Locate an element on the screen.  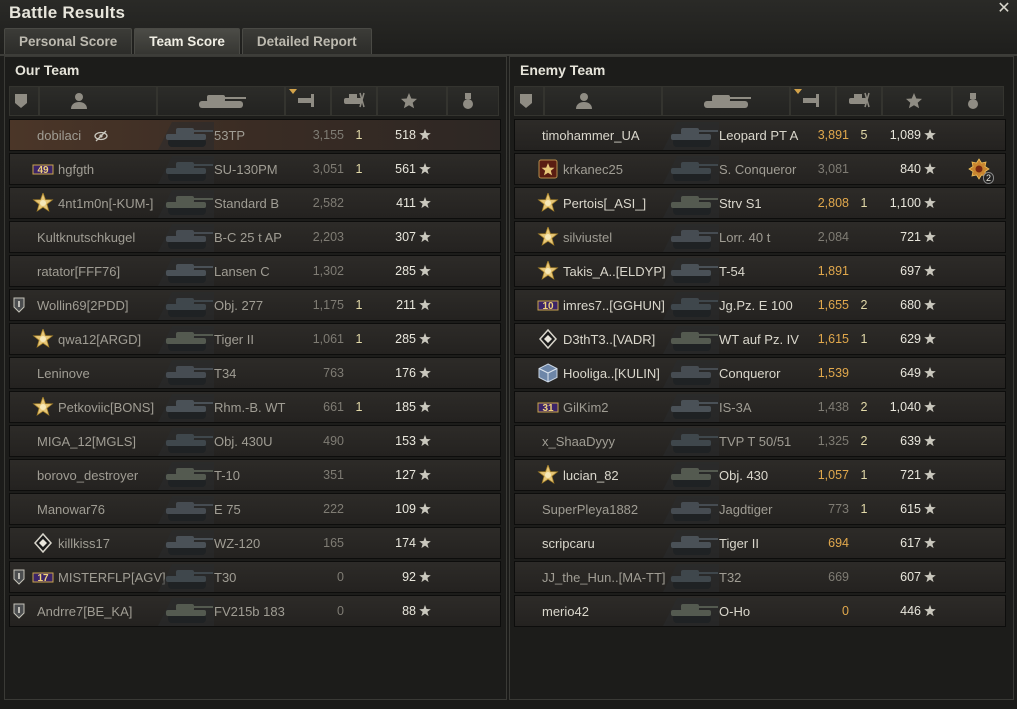
tab-team-score: Team Score is located at coordinates (187, 41).